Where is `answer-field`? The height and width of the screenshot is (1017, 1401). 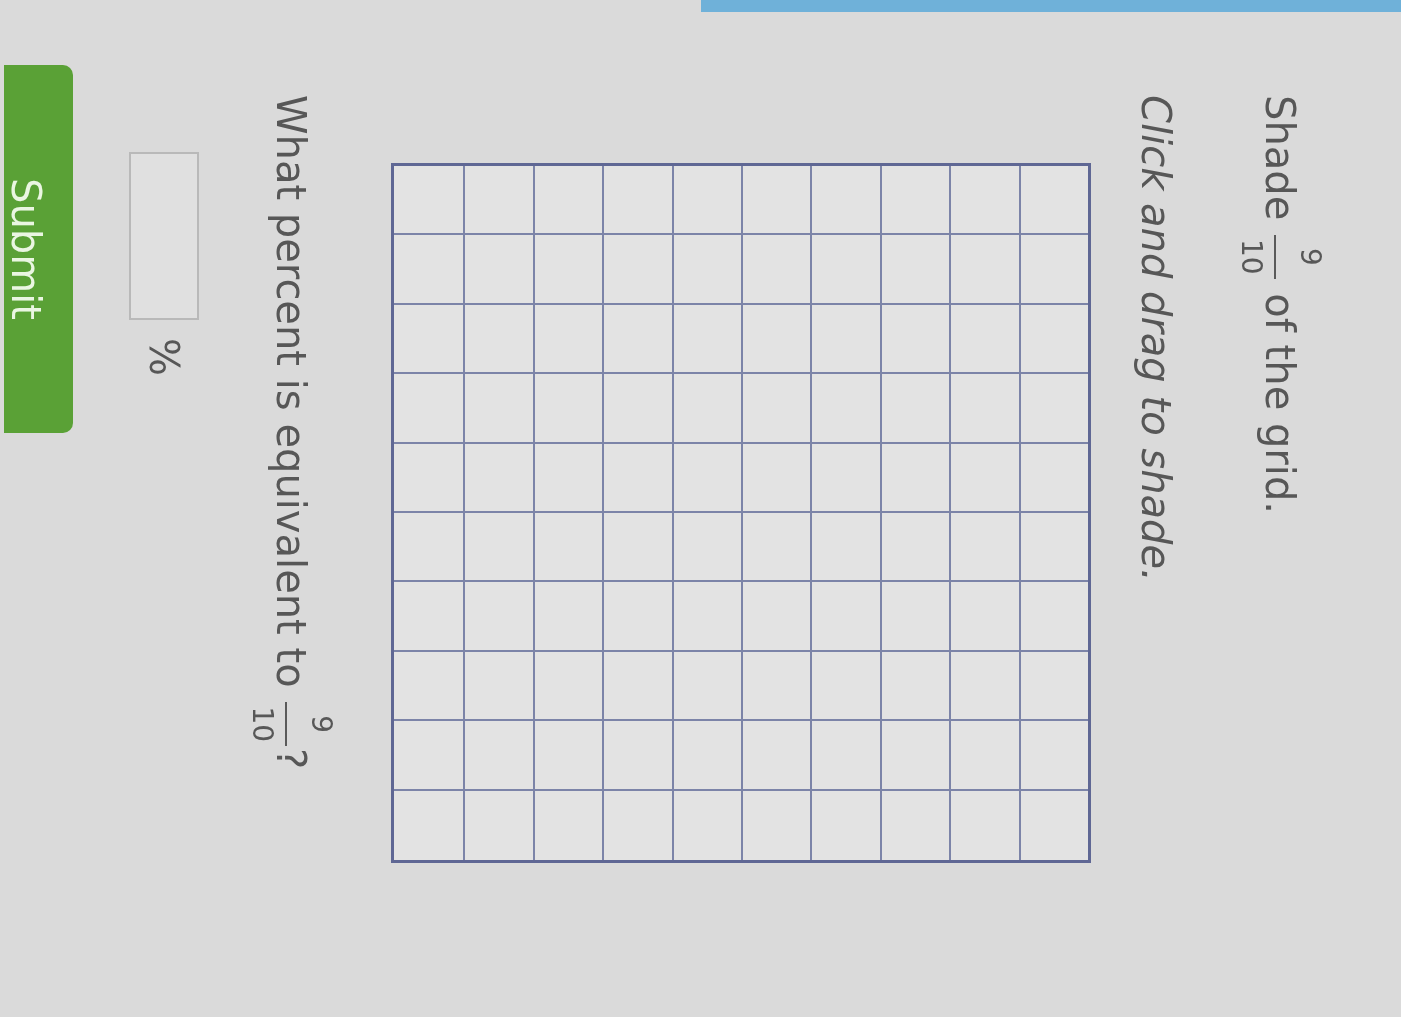 answer-field is located at coordinates (164, 236).